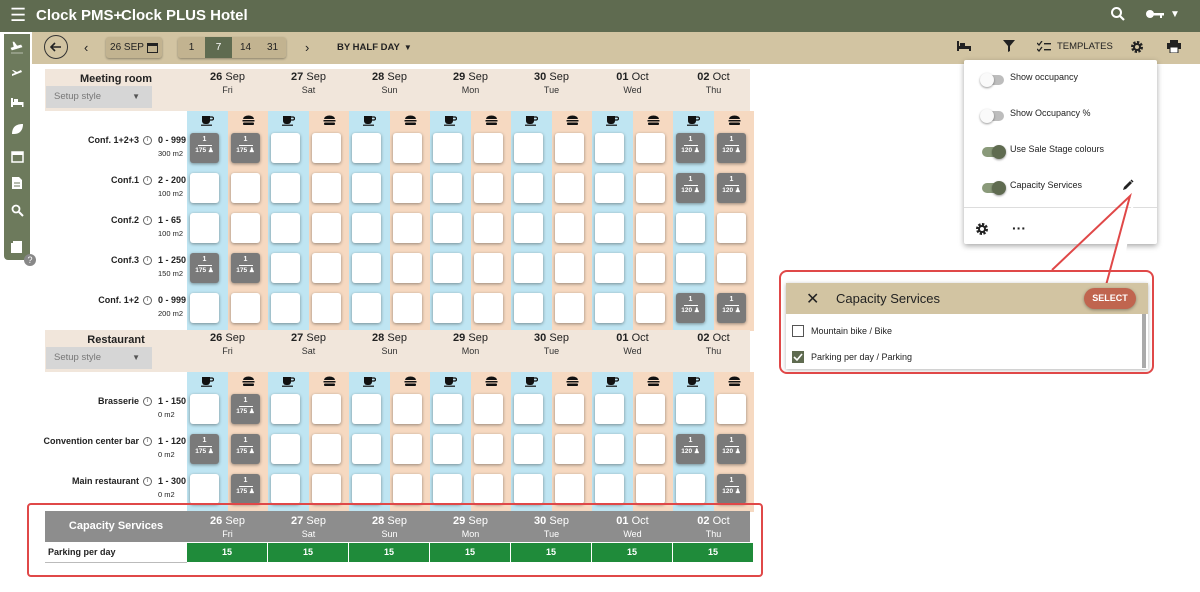 The width and height of the screenshot is (1200, 592). What do you see at coordinates (1174, 48) in the screenshot?
I see `print-icon` at bounding box center [1174, 48].